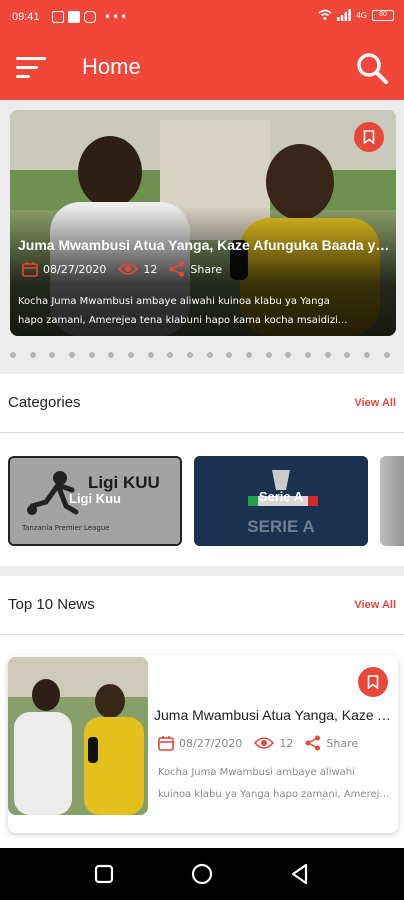 This screenshot has height=900, width=404. What do you see at coordinates (211, 743) in the screenshot?
I see `news-date: 08/27/2020` at bounding box center [211, 743].